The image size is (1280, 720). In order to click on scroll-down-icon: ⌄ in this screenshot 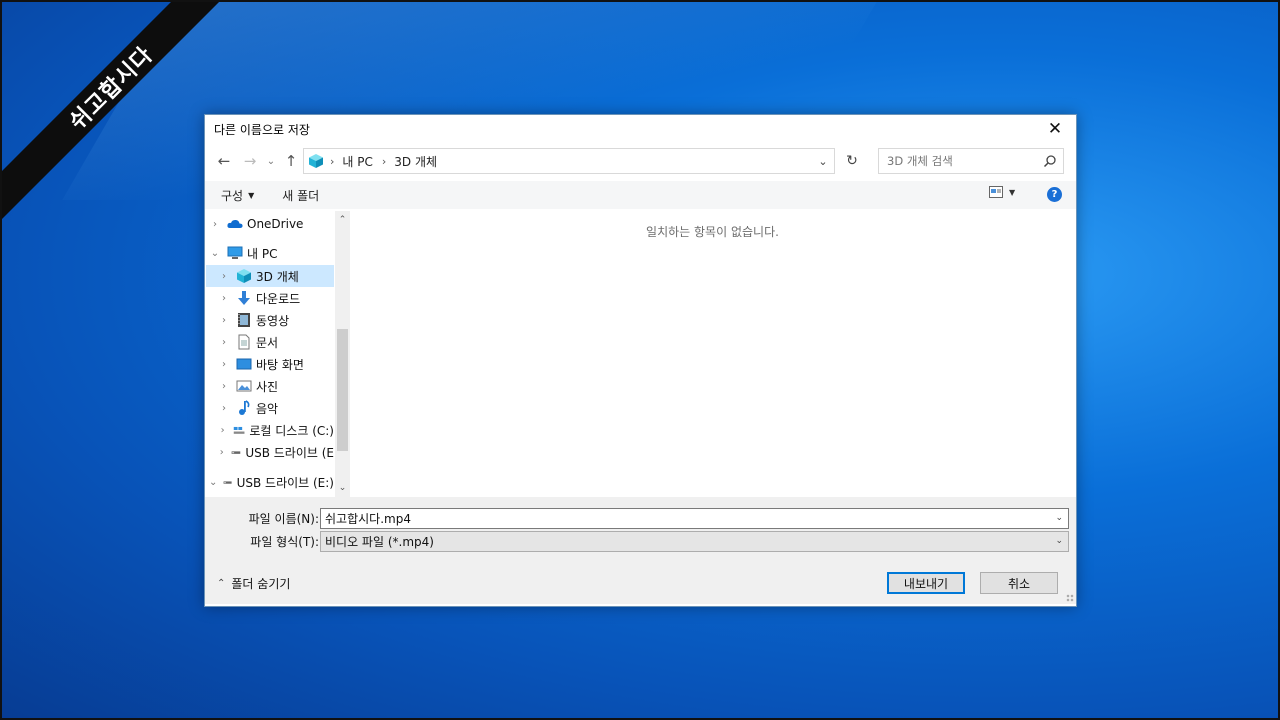, I will do `click(342, 488)`.